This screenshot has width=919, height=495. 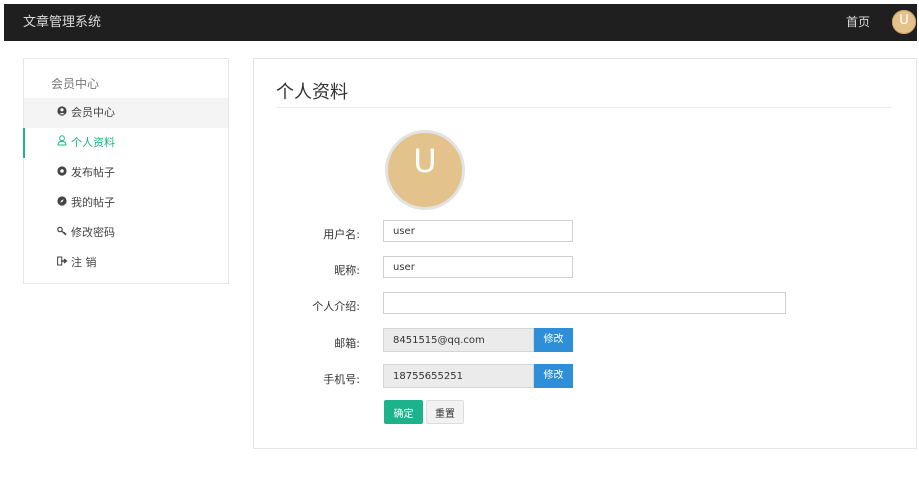 I want to click on edit-phone-button: 修改, so click(x=553, y=376).